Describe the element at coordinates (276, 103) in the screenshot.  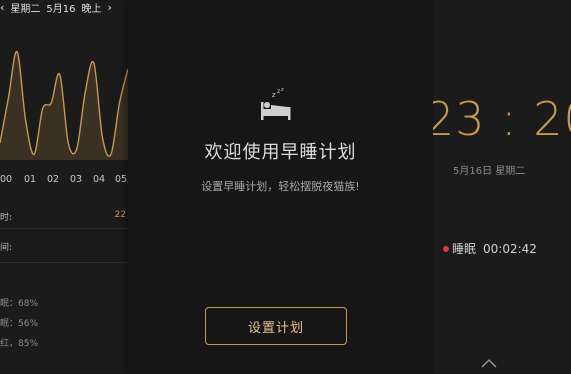
I see `sleeping-bed-icon: z z z` at that location.